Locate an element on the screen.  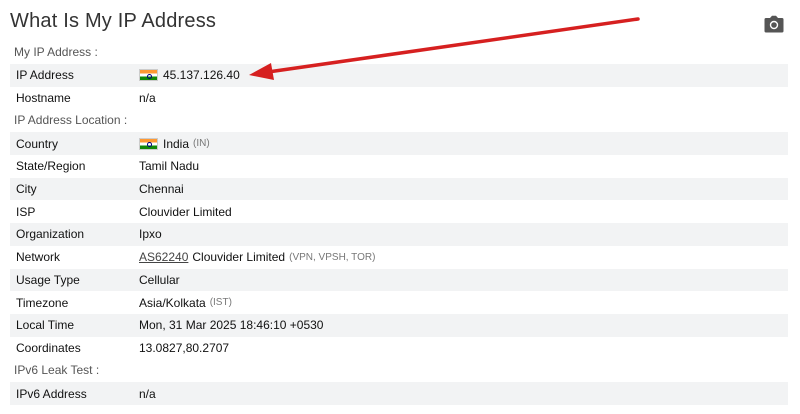
state-value: Tamil Nadu is located at coordinates (169, 166).